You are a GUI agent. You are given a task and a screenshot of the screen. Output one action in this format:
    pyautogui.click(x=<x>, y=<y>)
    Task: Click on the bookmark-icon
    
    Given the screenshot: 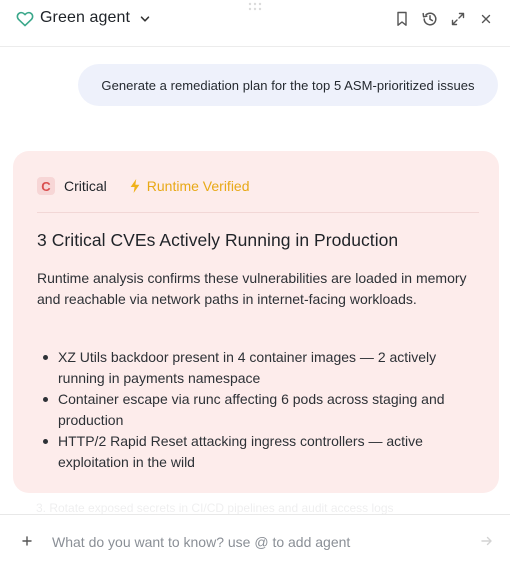 What is the action you would take?
    pyautogui.click(x=402, y=18)
    